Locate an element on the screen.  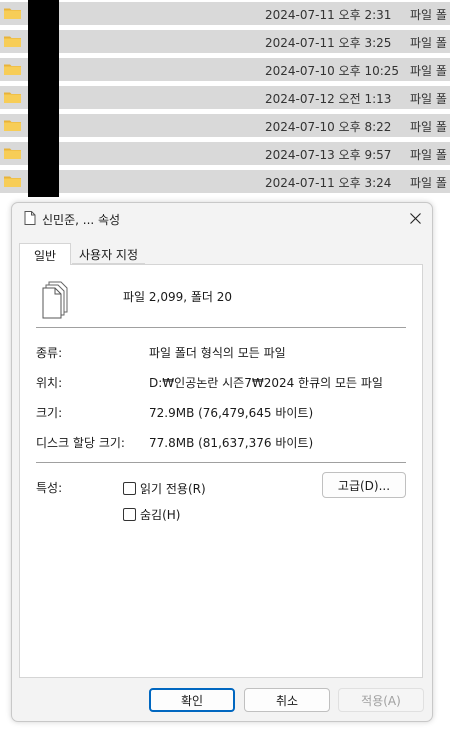
hidden-checkbox-row: 숨김(H) is located at coordinates (151, 514).